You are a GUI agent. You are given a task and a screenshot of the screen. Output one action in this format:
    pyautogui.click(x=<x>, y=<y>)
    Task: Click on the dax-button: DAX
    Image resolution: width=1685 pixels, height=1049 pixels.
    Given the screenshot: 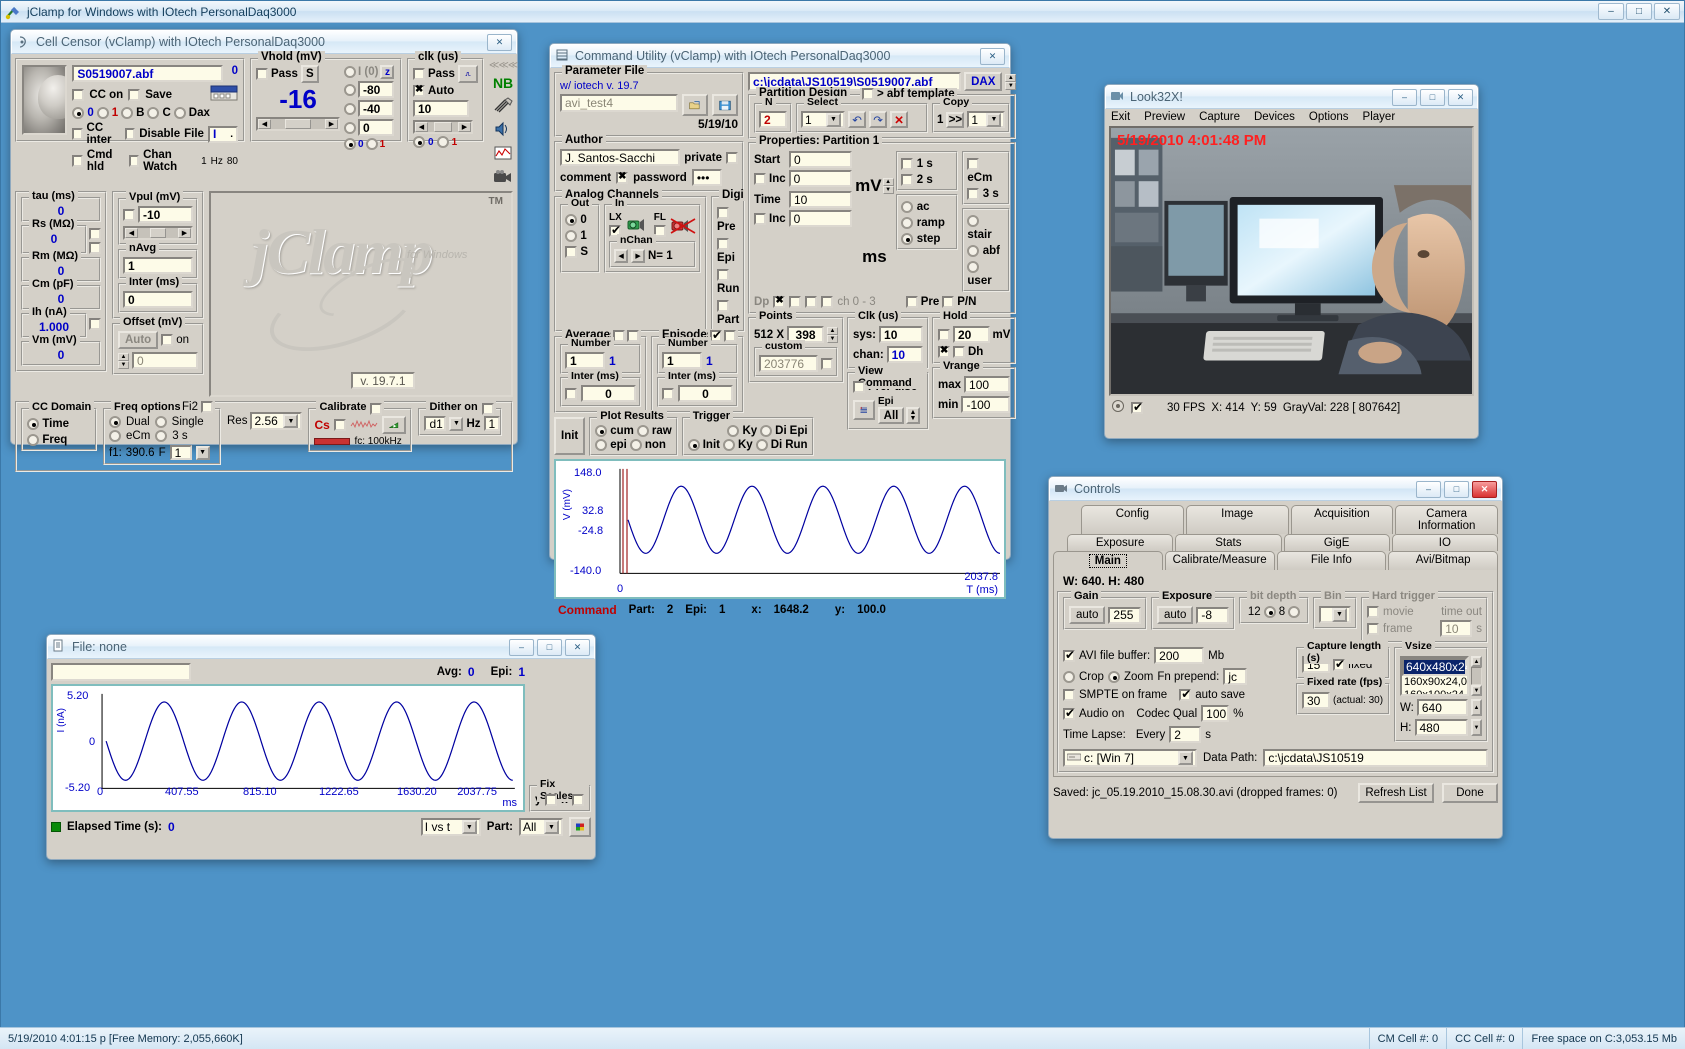 What is the action you would take?
    pyautogui.click(x=983, y=81)
    